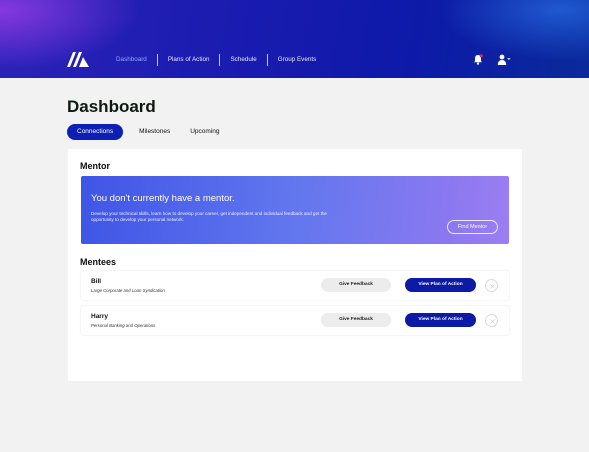 The height and width of the screenshot is (452, 589). What do you see at coordinates (154, 132) in the screenshot?
I see `tab-milestones: Milestones` at bounding box center [154, 132].